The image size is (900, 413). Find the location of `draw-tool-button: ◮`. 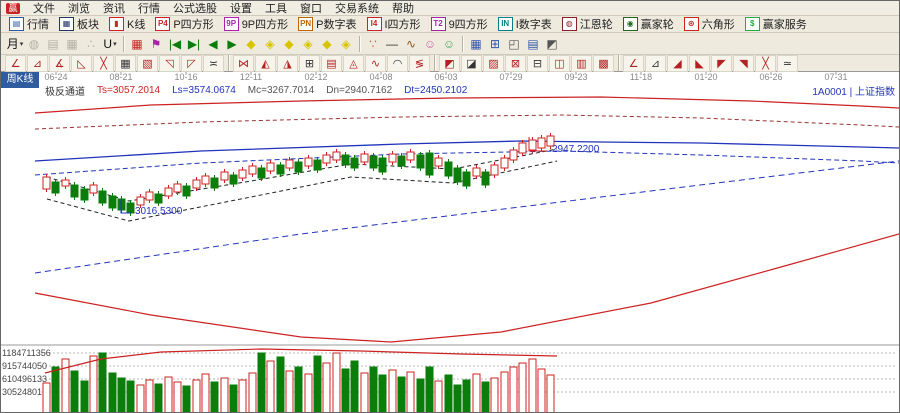

draw-tool-button: ◮ is located at coordinates (287, 63).